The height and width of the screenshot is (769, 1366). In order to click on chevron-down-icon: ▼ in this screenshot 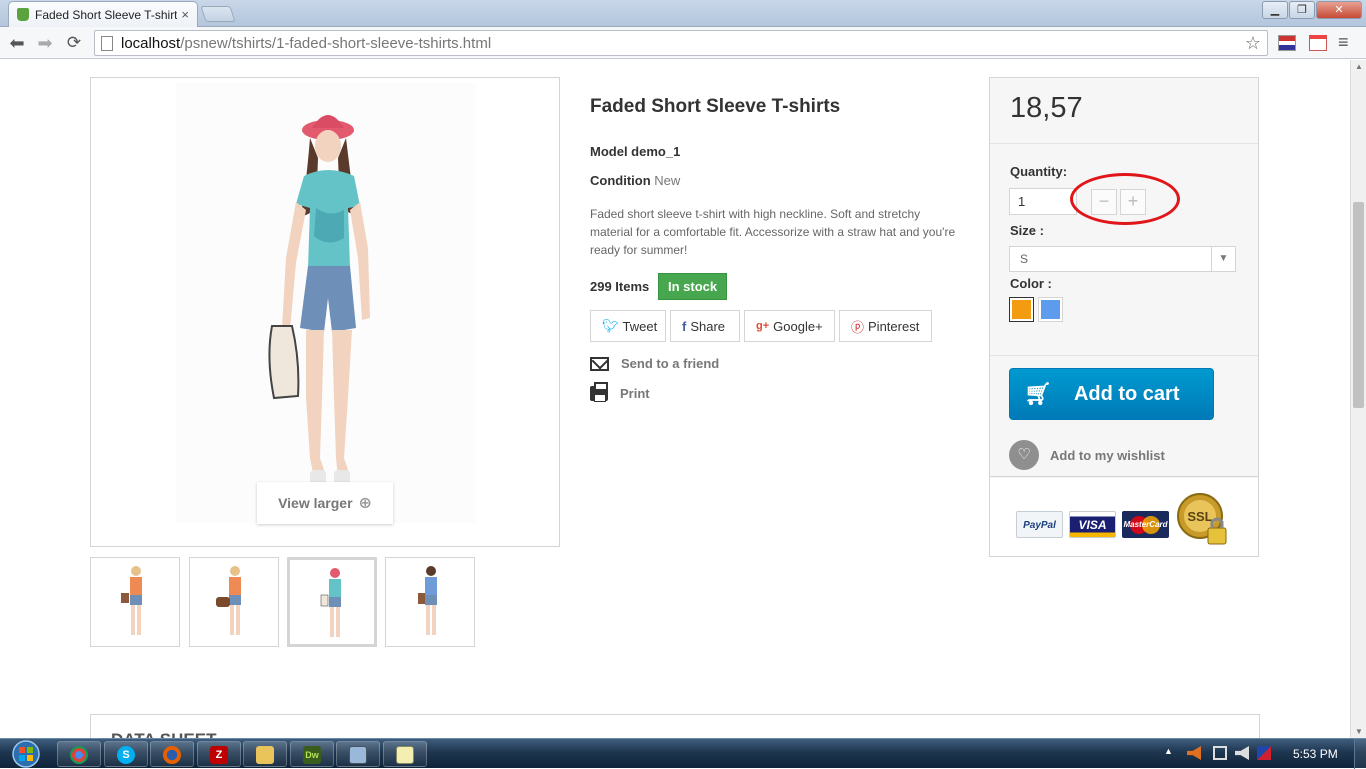, I will do `click(1223, 259)`.